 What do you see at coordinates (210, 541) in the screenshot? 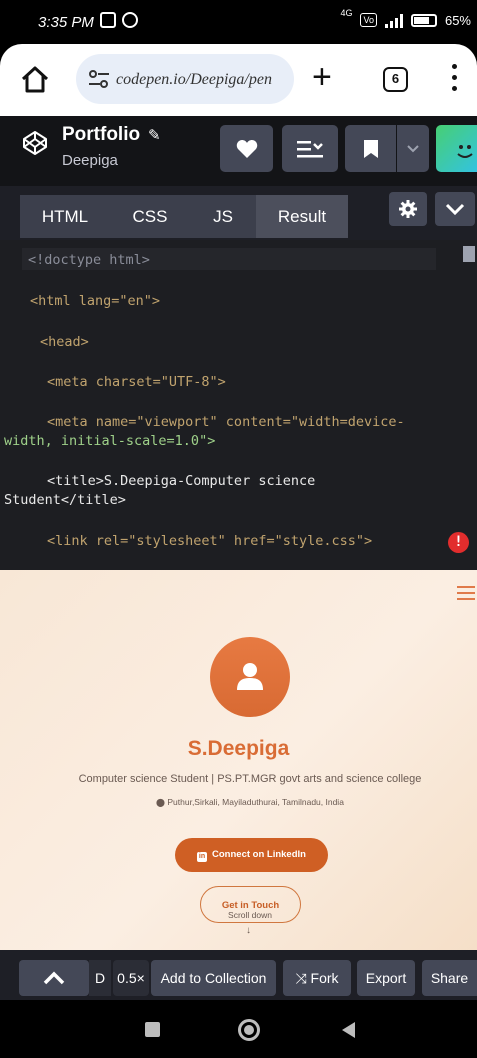
I see `code-line: <link rel="stylesheet" href="style.css">` at bounding box center [210, 541].